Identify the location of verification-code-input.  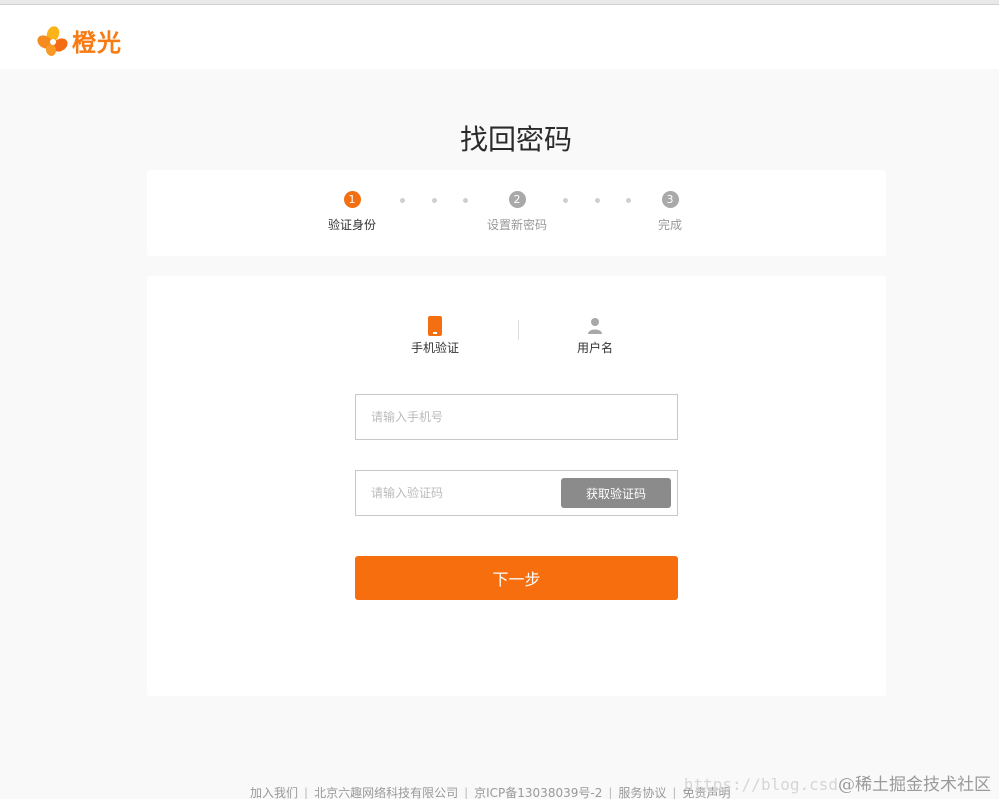
(456, 493).